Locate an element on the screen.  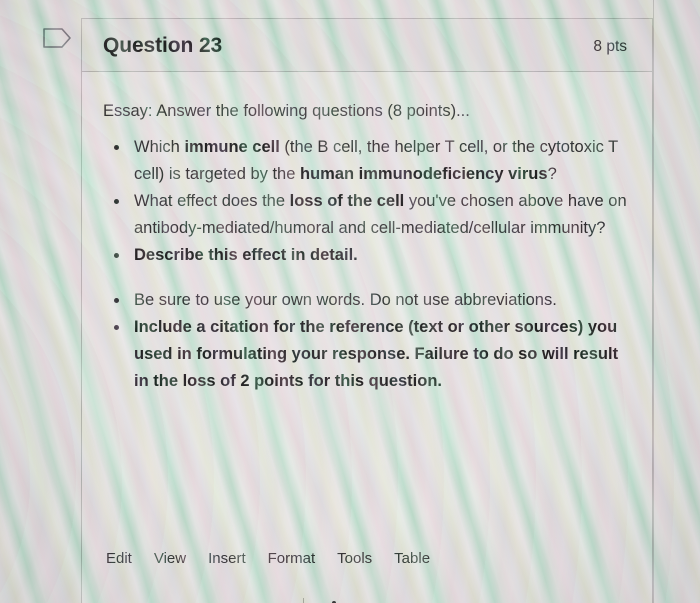
bullet-text-run: loss of the cell is located at coordinates (347, 201).